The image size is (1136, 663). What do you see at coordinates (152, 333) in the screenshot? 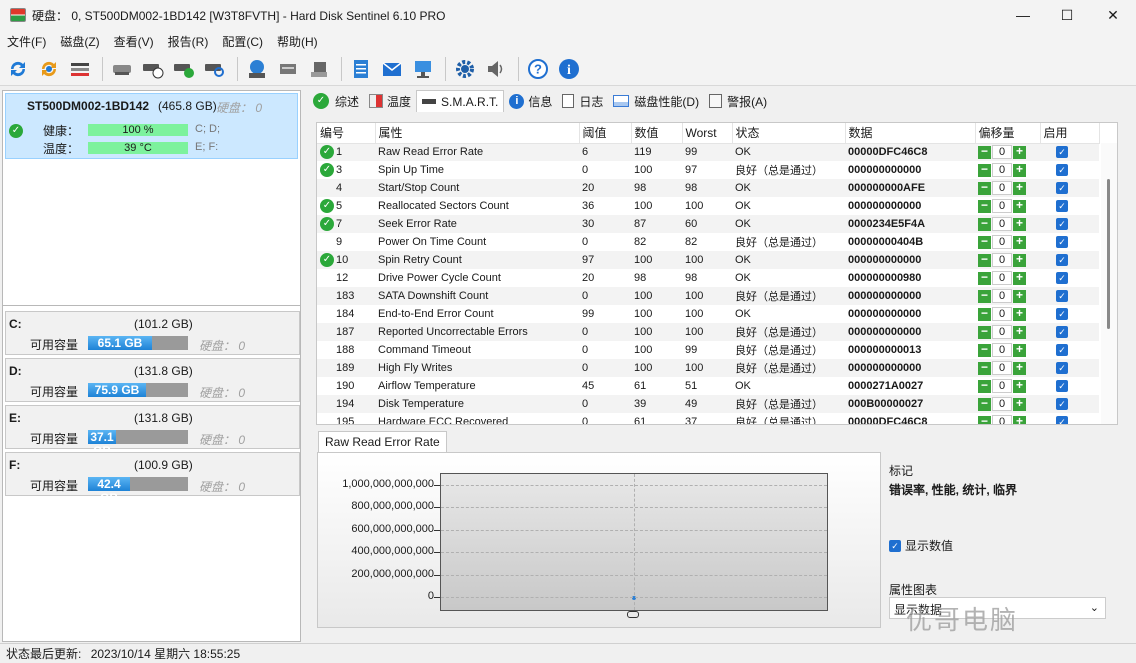
I see `partition-c: C: (101.2 GB) 可用容量 65.1 GB 硬盘： 0` at bounding box center [152, 333].